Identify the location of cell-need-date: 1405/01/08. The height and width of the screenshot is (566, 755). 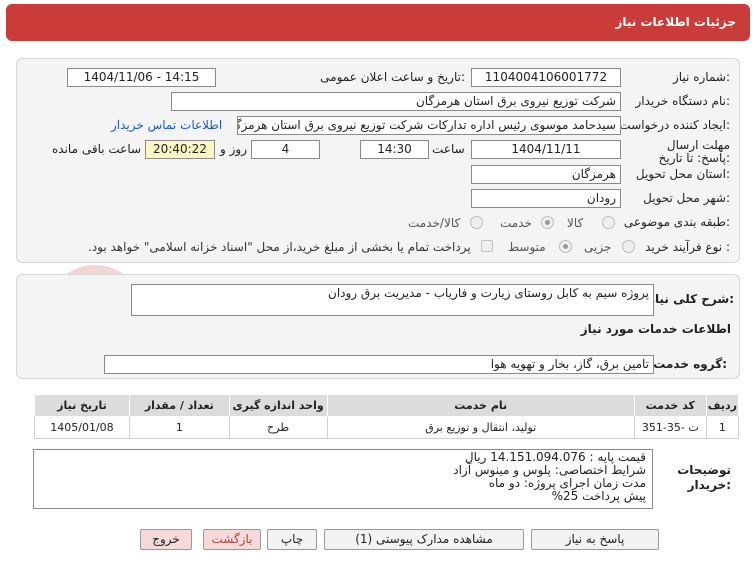
(82, 427).